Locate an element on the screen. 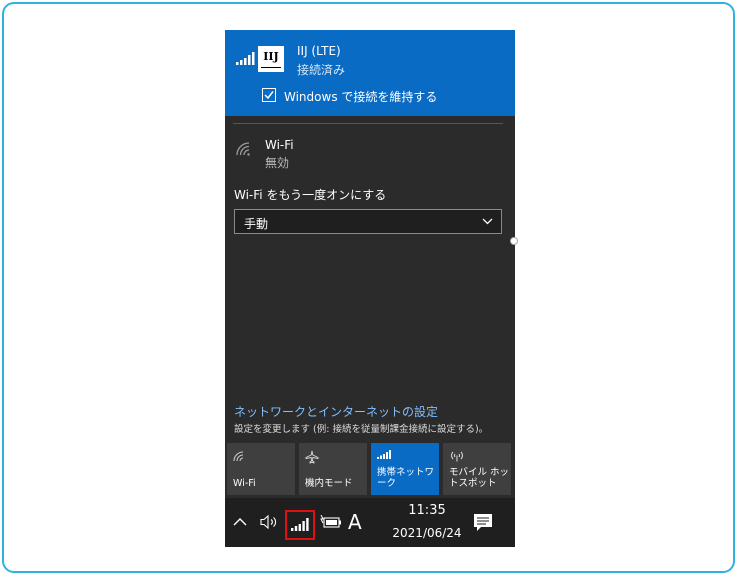 This screenshot has width=740, height=578. wifi-name: Wi-Fi is located at coordinates (279, 145).